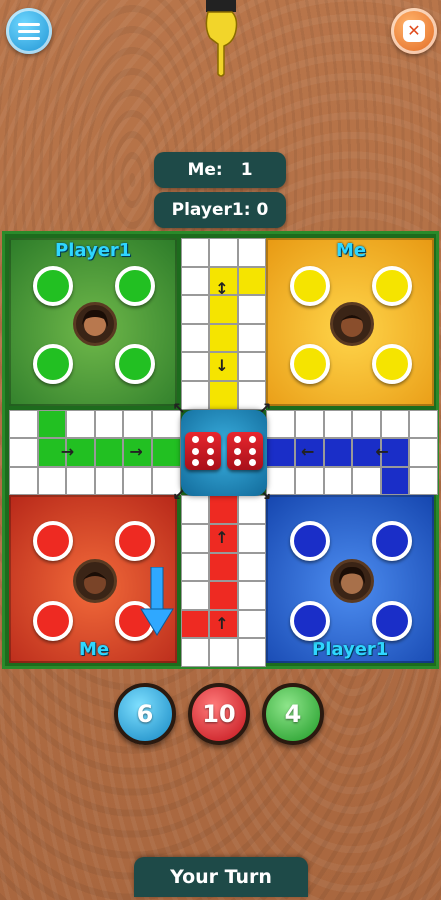 This screenshot has height=900, width=441. I want to click on yard-red: Me, so click(93, 579).